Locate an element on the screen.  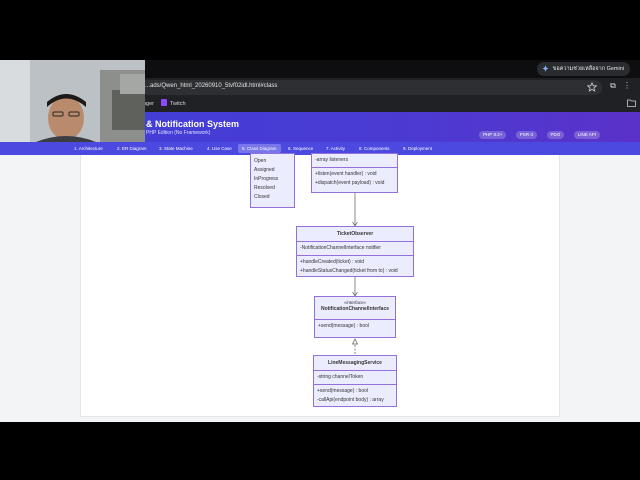
bookmark-star-icon is located at coordinates (592, 87).